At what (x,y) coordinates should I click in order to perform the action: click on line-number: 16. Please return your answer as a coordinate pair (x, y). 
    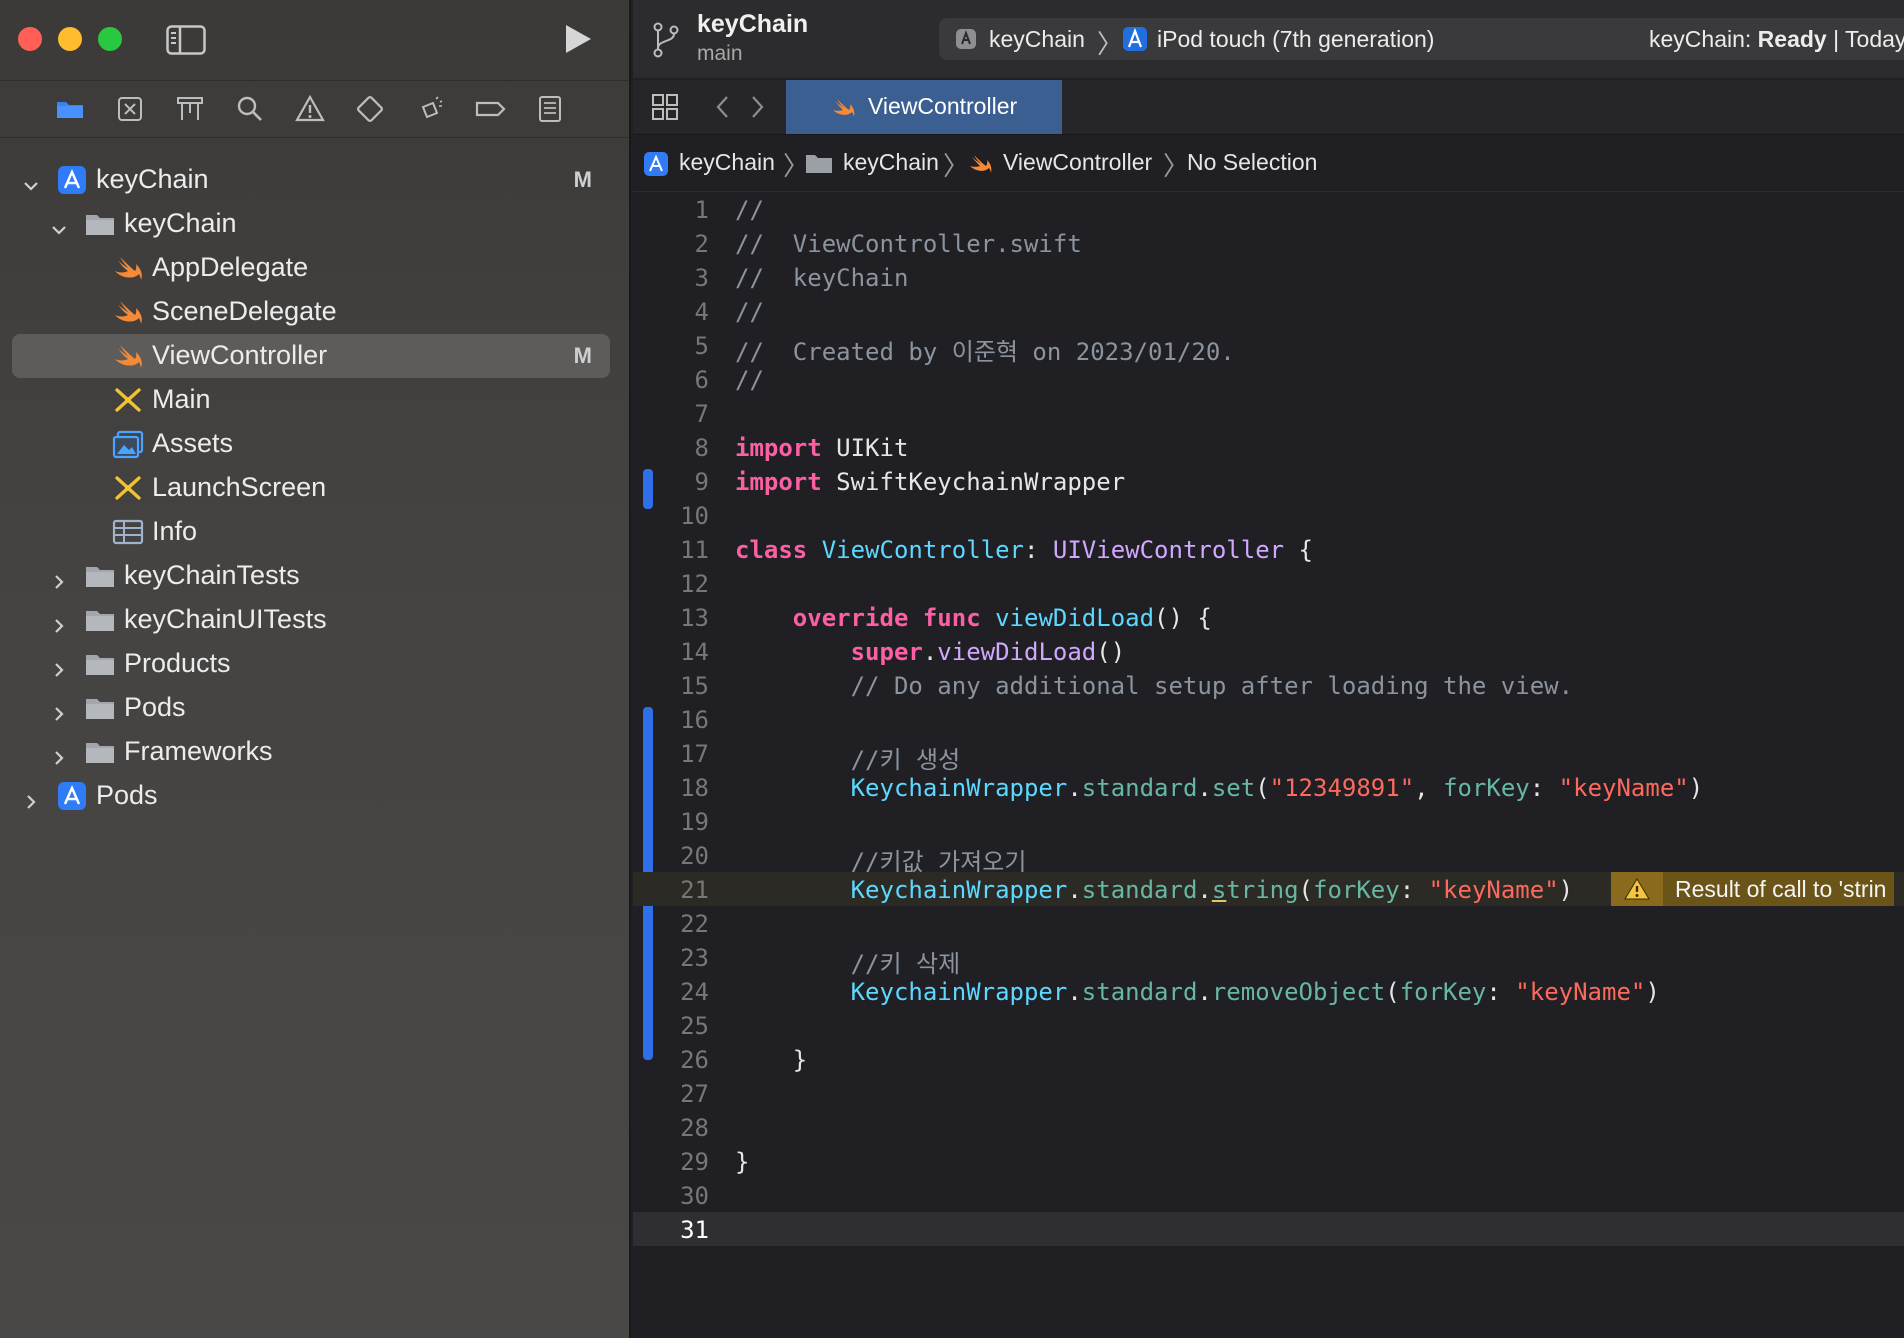
    Looking at the image, I should click on (671, 720).